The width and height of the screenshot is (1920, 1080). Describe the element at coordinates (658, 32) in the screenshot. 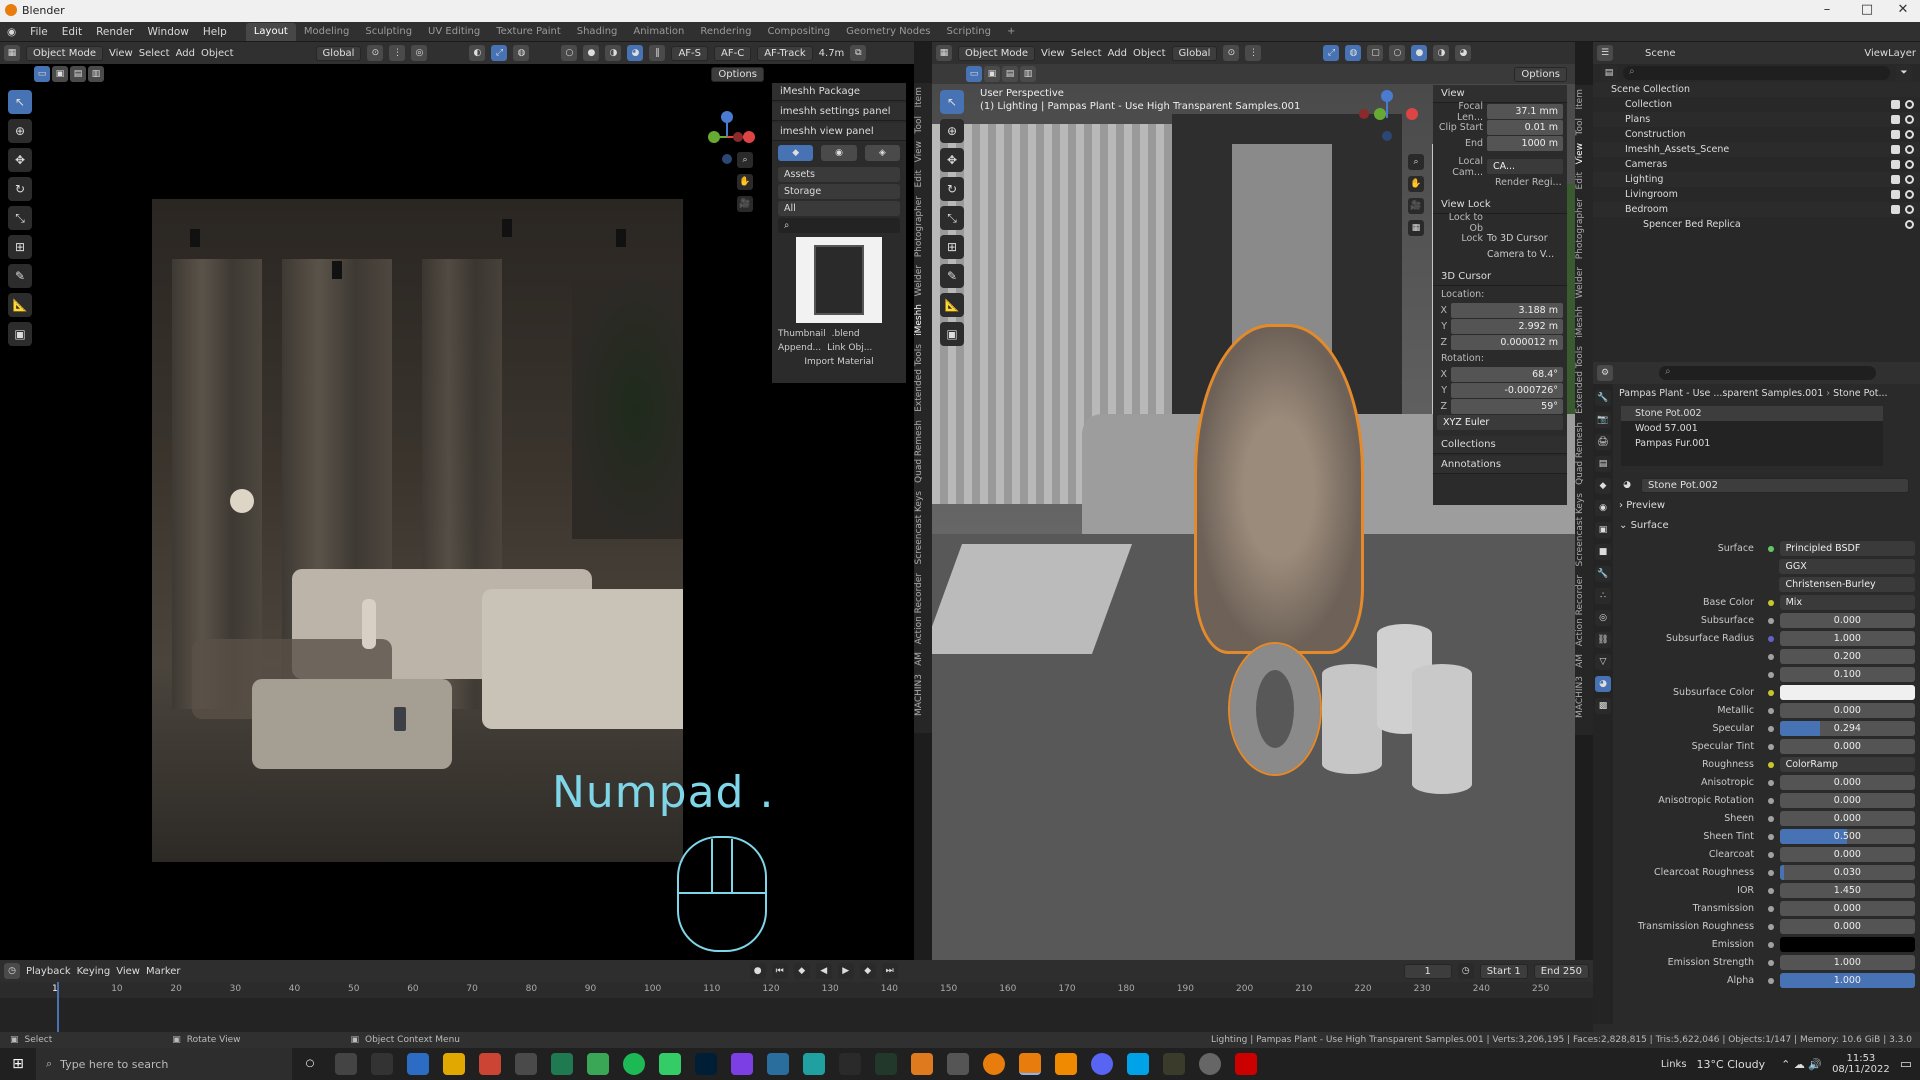

I see `tab-animation: Animation` at that location.